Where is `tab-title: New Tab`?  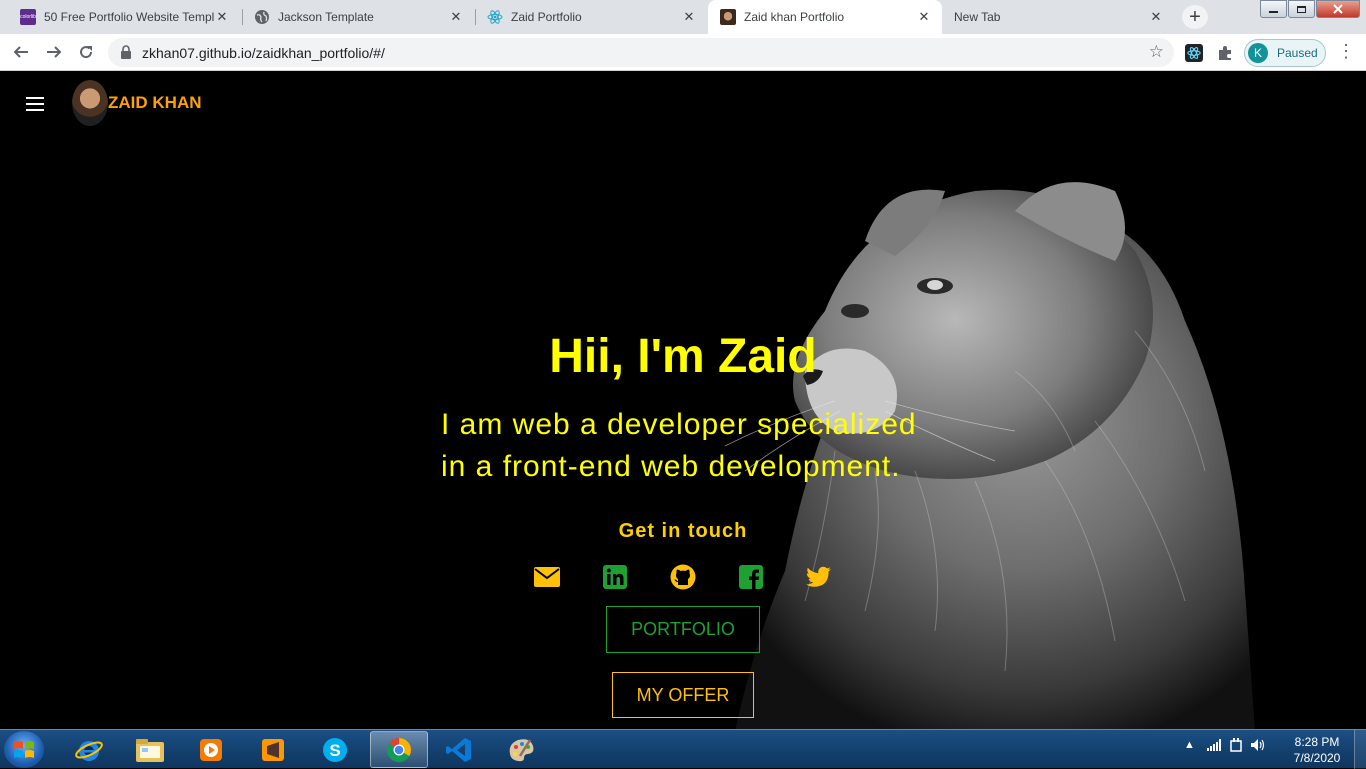 tab-title: New Tab is located at coordinates (977, 17).